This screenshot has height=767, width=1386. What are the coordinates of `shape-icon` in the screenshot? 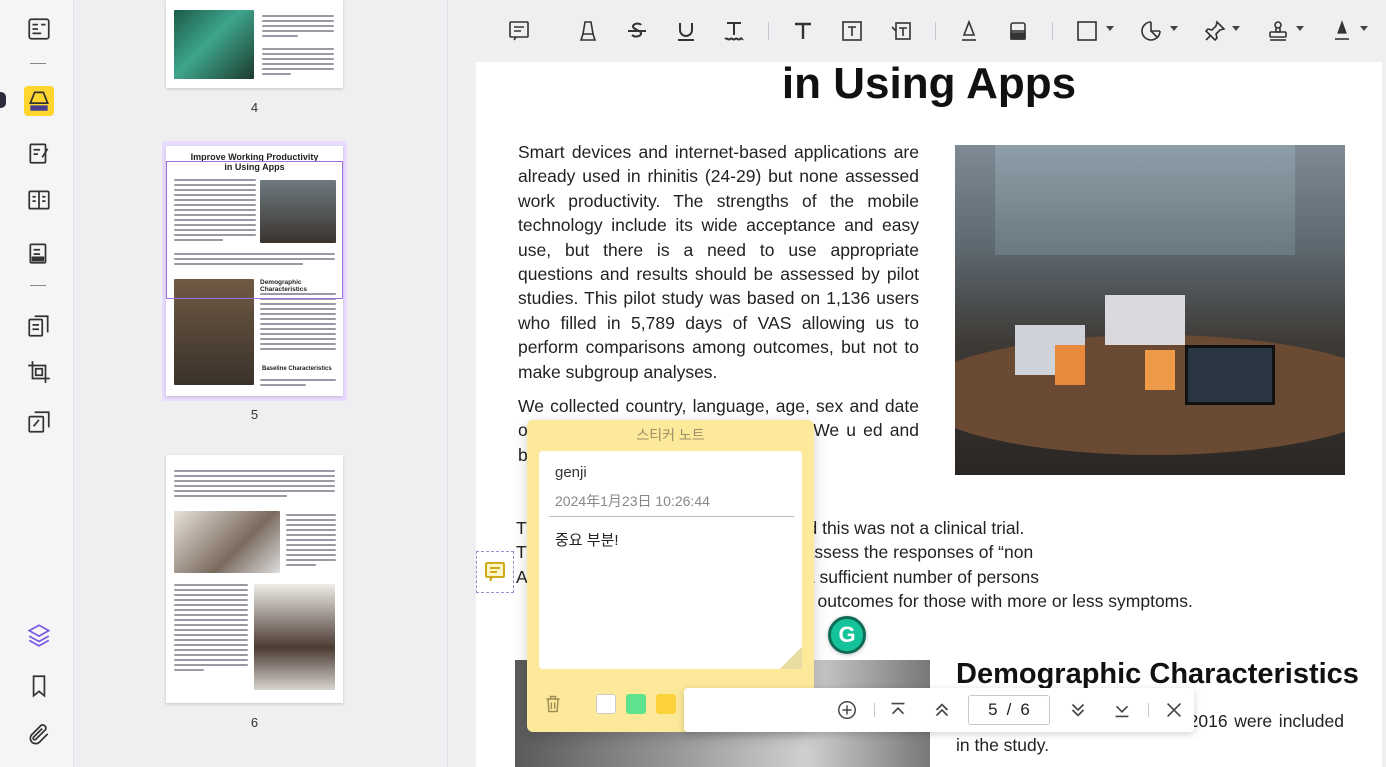 It's located at (1087, 31).